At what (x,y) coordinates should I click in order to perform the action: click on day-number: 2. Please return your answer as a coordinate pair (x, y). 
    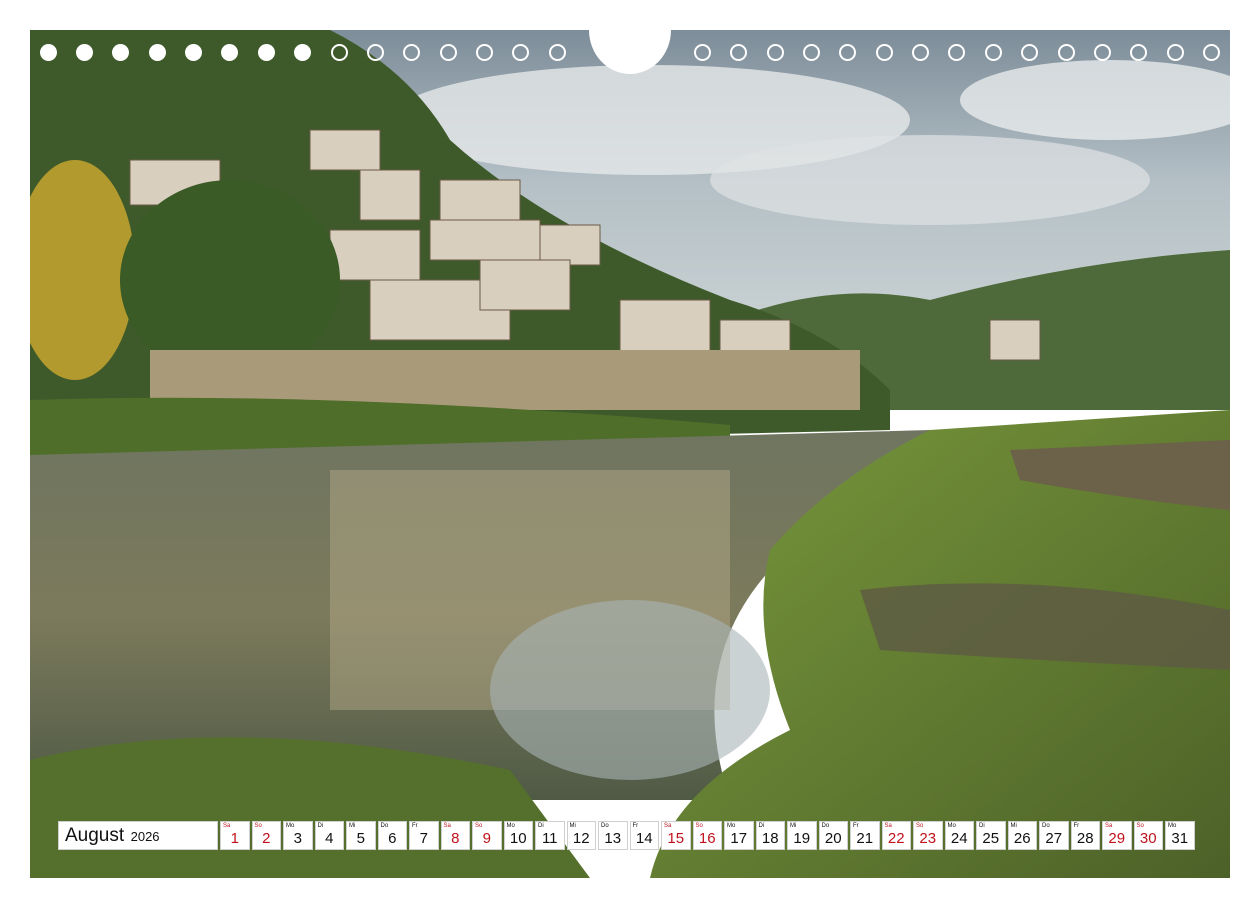
    Looking at the image, I should click on (266, 838).